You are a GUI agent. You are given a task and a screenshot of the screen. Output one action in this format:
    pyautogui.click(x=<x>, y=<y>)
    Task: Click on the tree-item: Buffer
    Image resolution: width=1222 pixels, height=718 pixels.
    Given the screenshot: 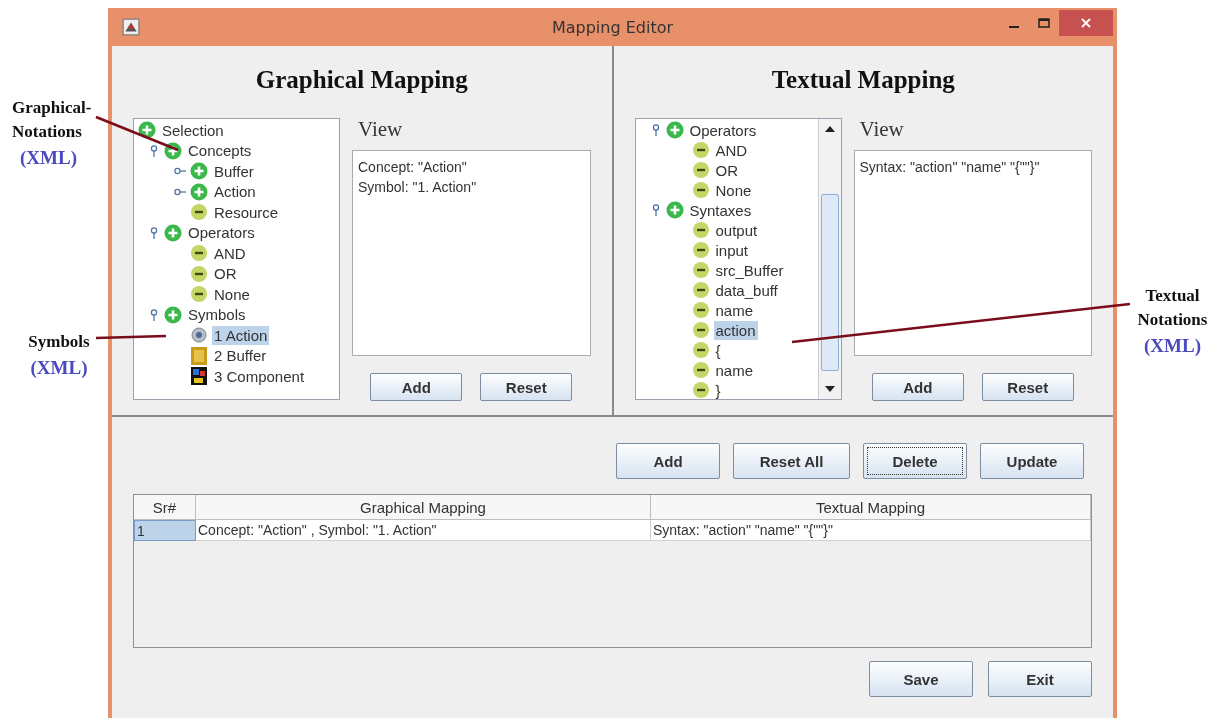 What is the action you would take?
    pyautogui.click(x=234, y=171)
    